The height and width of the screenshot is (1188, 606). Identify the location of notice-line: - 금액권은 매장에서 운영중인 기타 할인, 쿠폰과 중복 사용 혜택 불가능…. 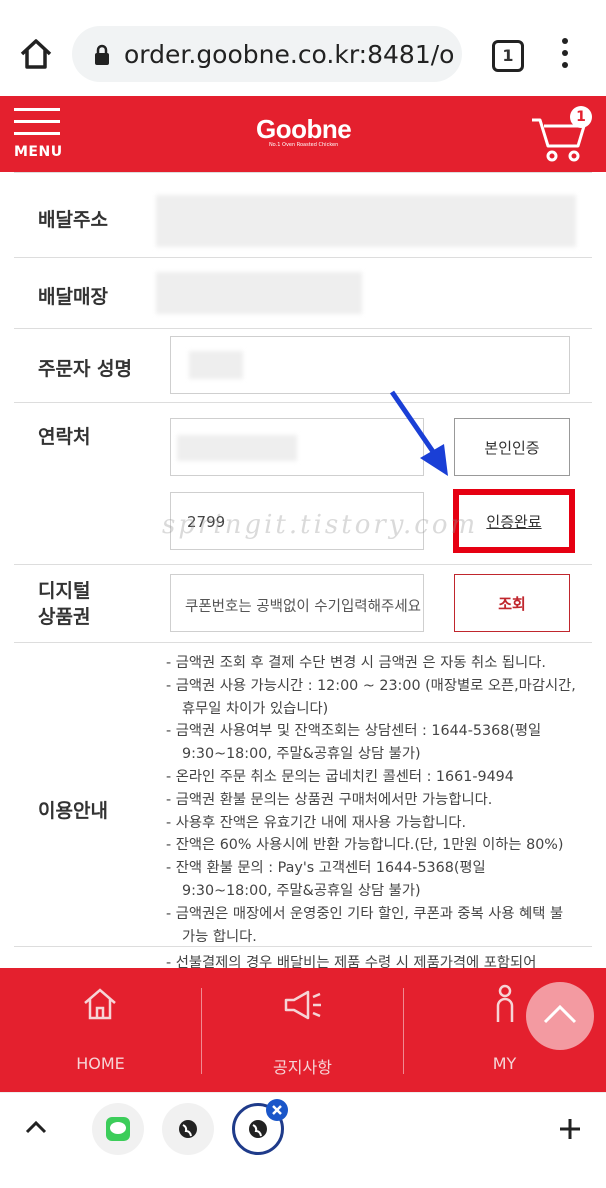
(365, 925).